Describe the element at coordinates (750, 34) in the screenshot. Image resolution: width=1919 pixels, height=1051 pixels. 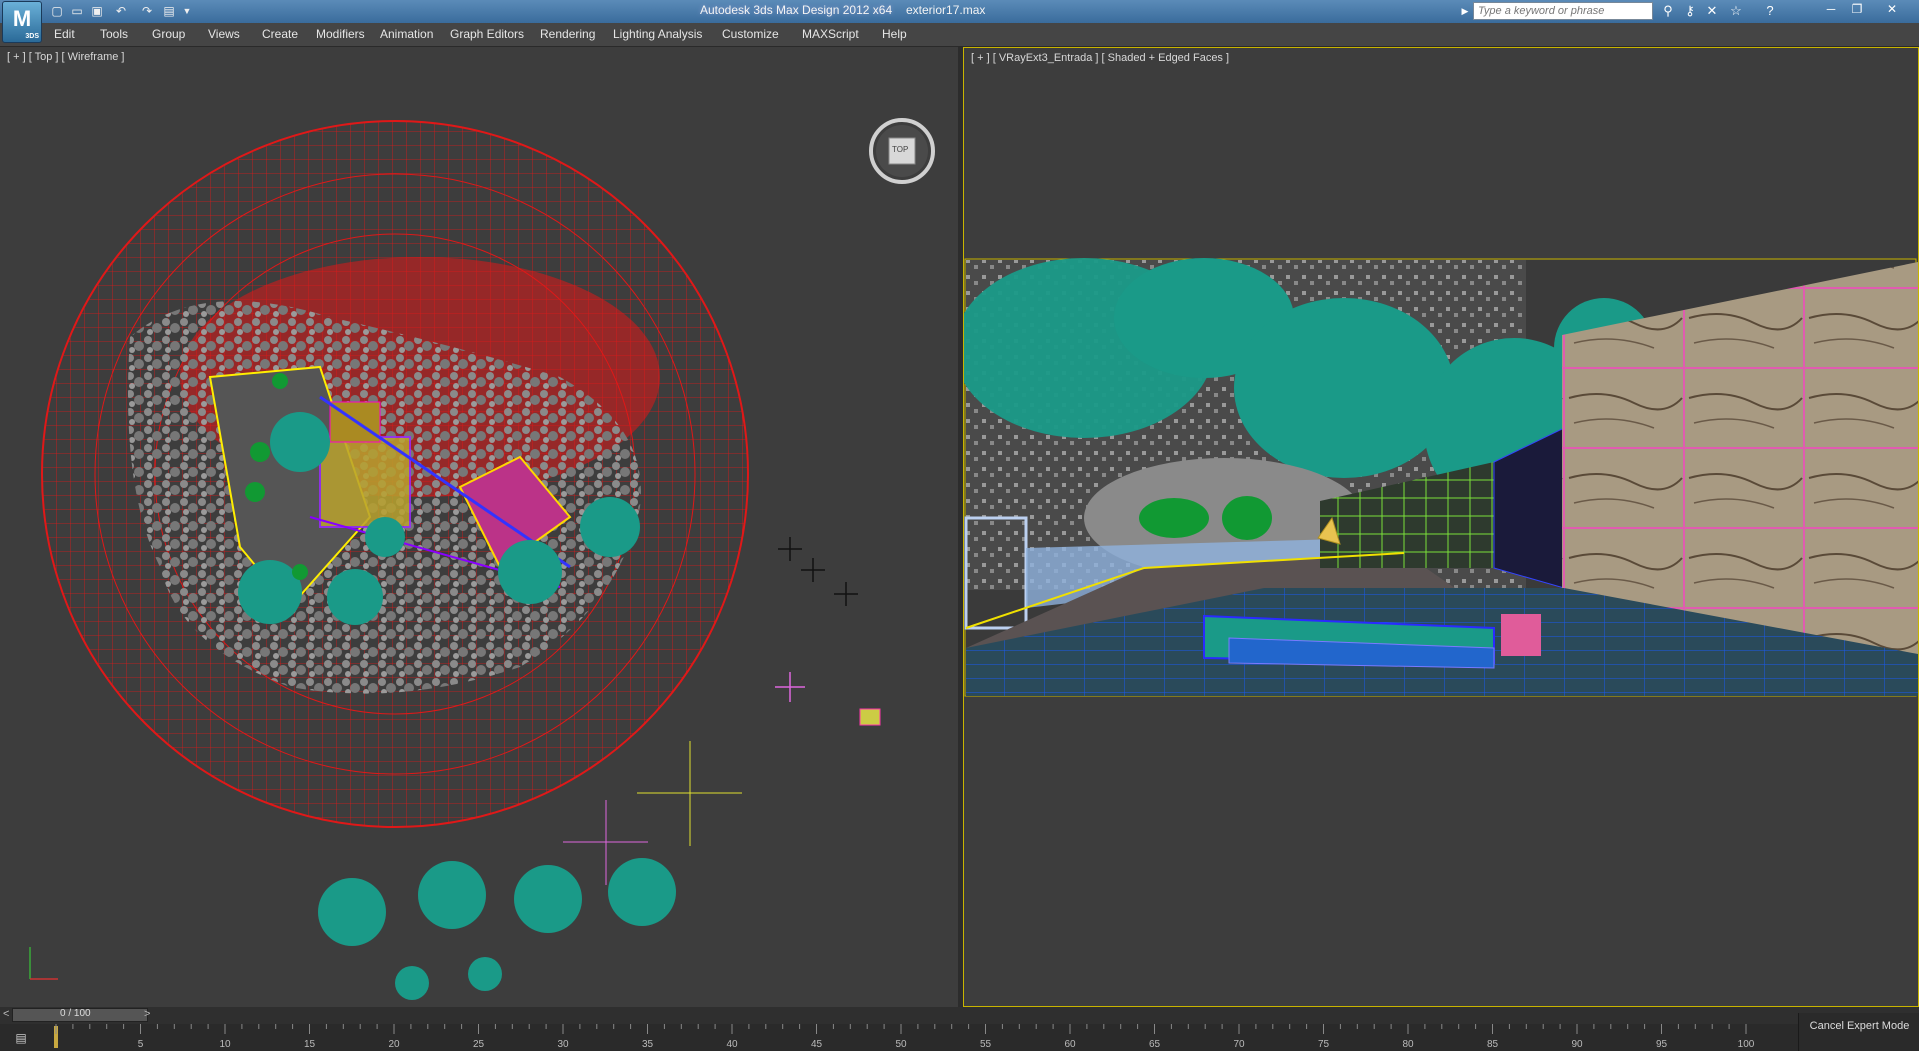
I see `menu-customize: Customize` at that location.